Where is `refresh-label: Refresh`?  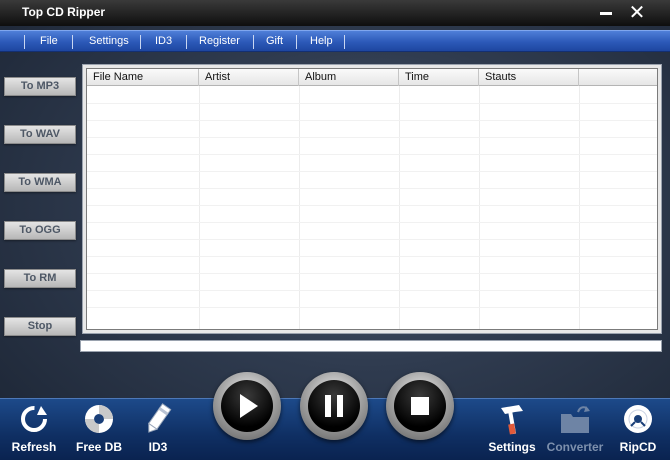 refresh-label: Refresh is located at coordinates (34, 447).